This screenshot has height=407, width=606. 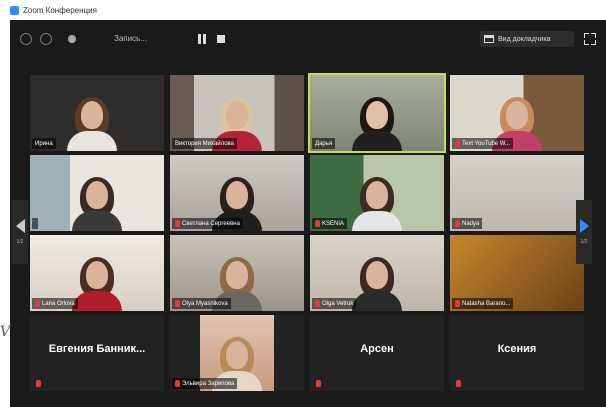 What do you see at coordinates (237, 113) in the screenshot?
I see `participant-tile: Виктория Михайлова` at bounding box center [237, 113].